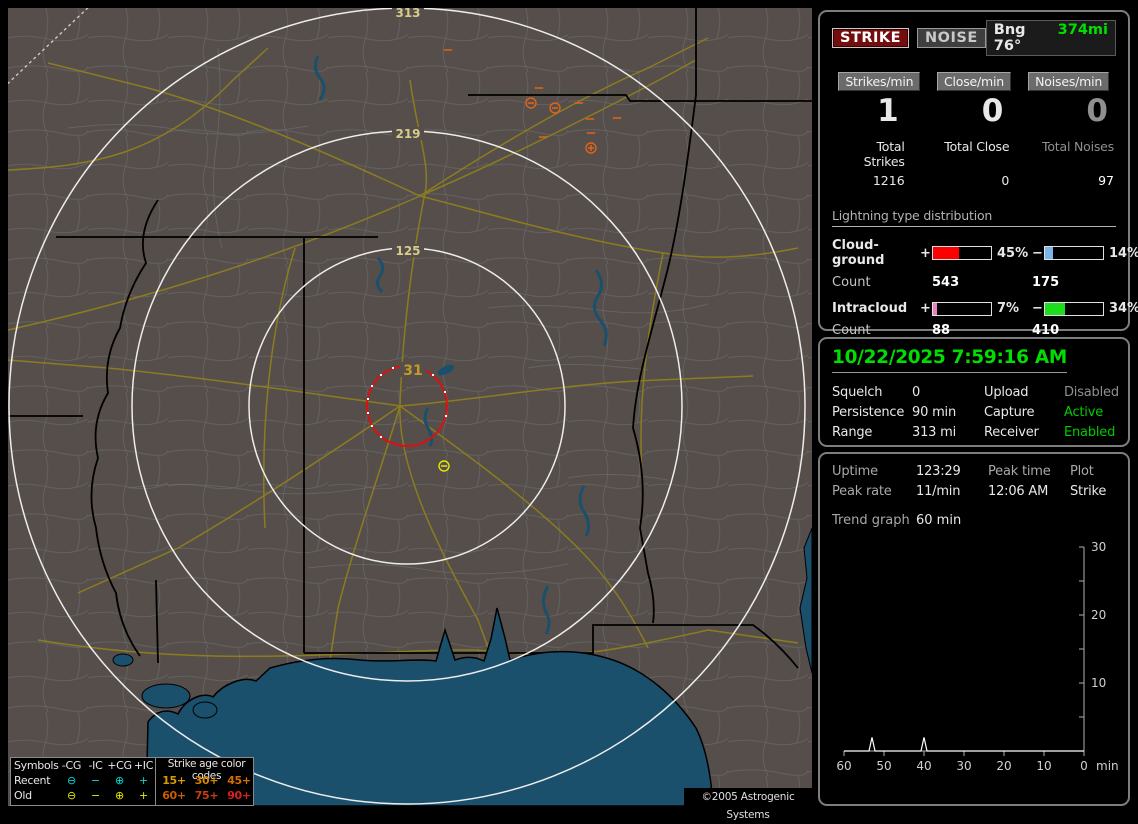 Image resolution: width=1138 pixels, height=824 pixels. I want to click on legend-row-recent: Recent, so click(32, 780).